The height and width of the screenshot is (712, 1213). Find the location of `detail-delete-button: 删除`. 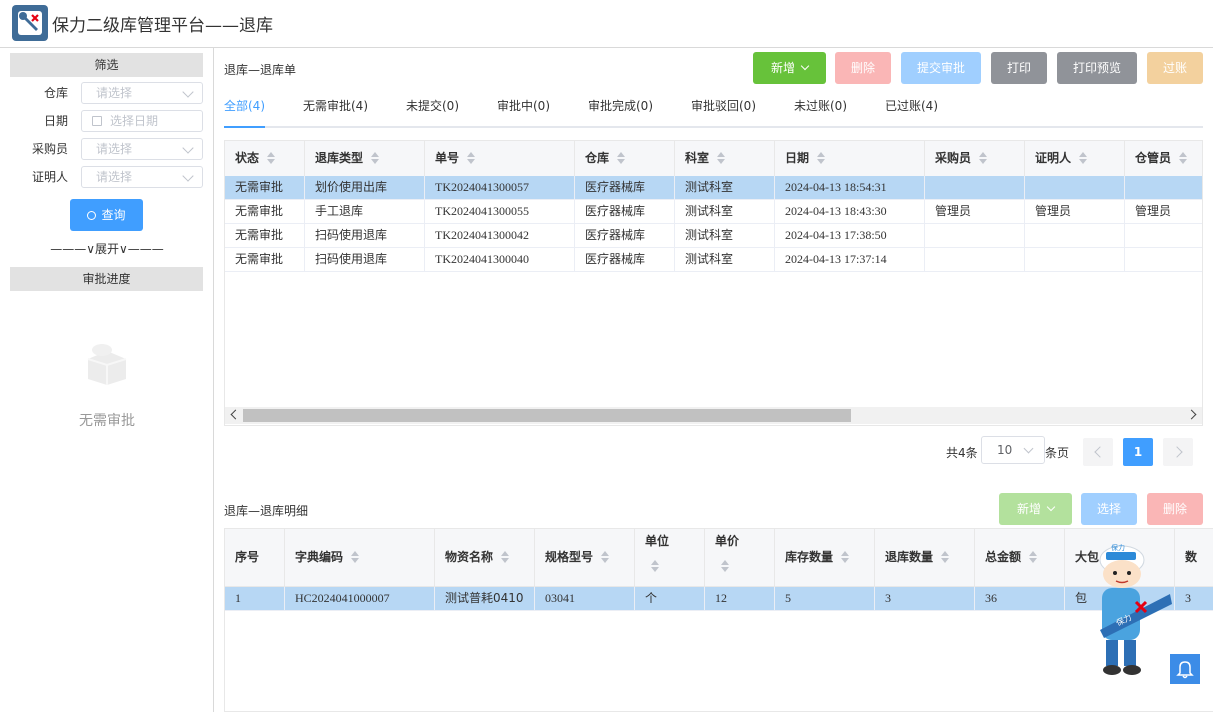

detail-delete-button: 删除 is located at coordinates (1175, 509).